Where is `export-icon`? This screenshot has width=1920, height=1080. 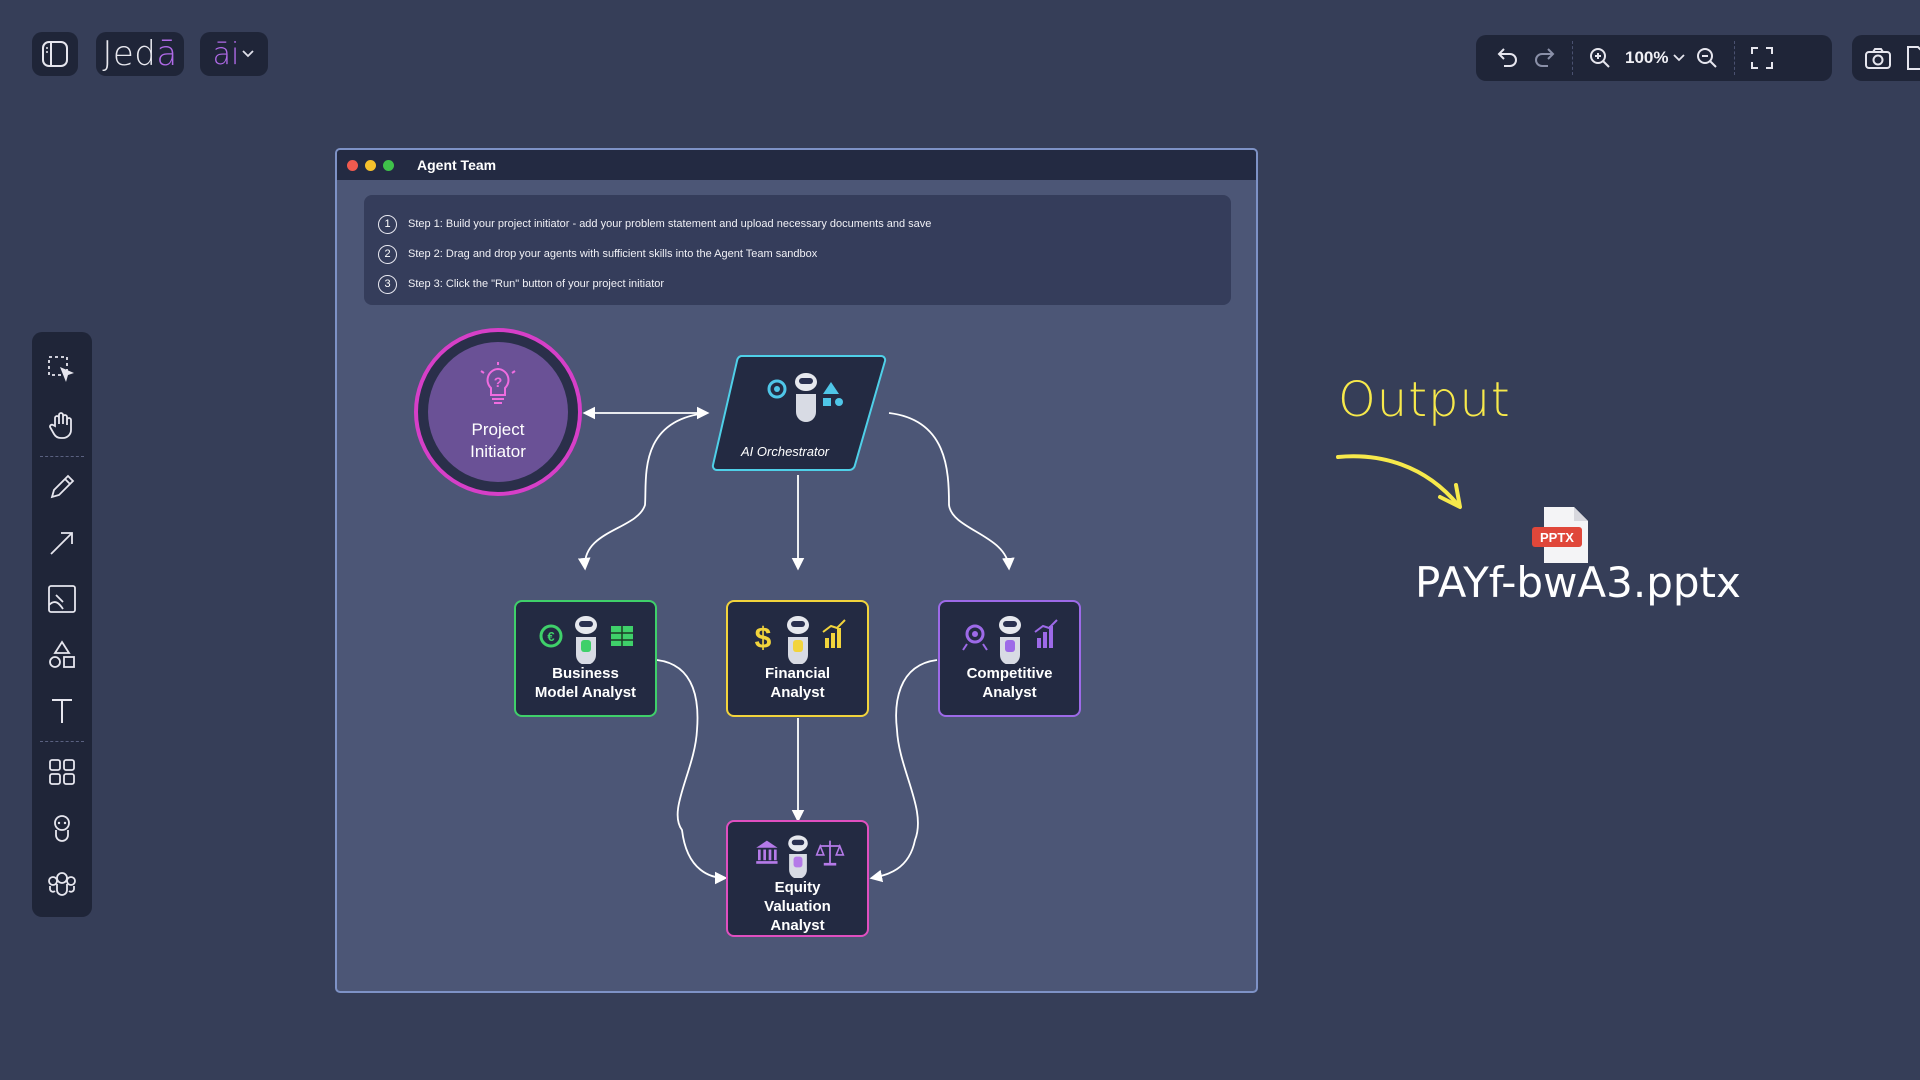
export-icon is located at coordinates (1912, 58).